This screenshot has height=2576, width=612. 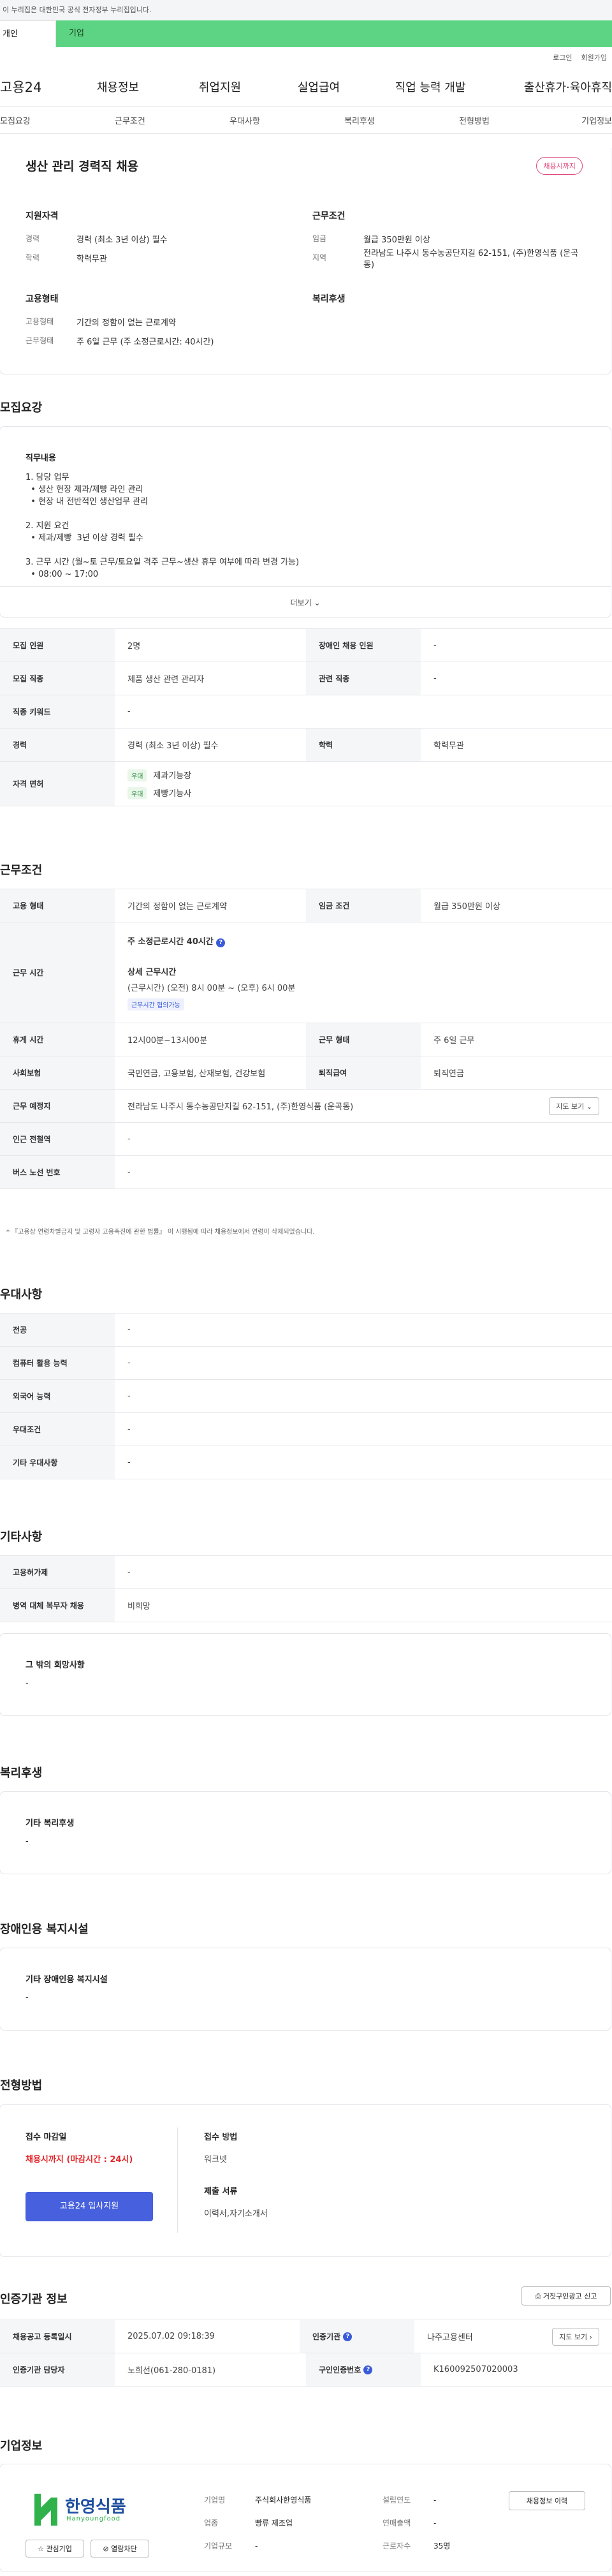 What do you see at coordinates (448, 746) in the screenshot?
I see `row-value: 학력무관` at bounding box center [448, 746].